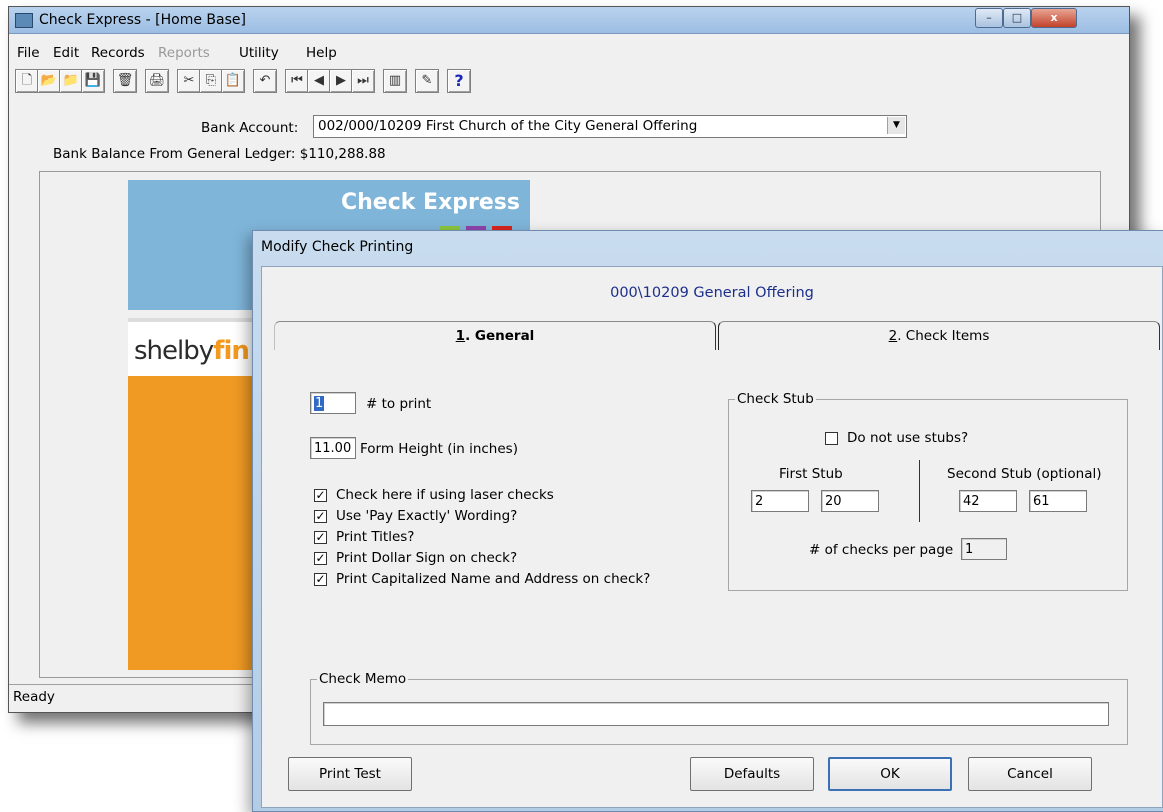 The height and width of the screenshot is (812, 1163). What do you see at coordinates (34, 697) in the screenshot?
I see `status-text: Ready` at bounding box center [34, 697].